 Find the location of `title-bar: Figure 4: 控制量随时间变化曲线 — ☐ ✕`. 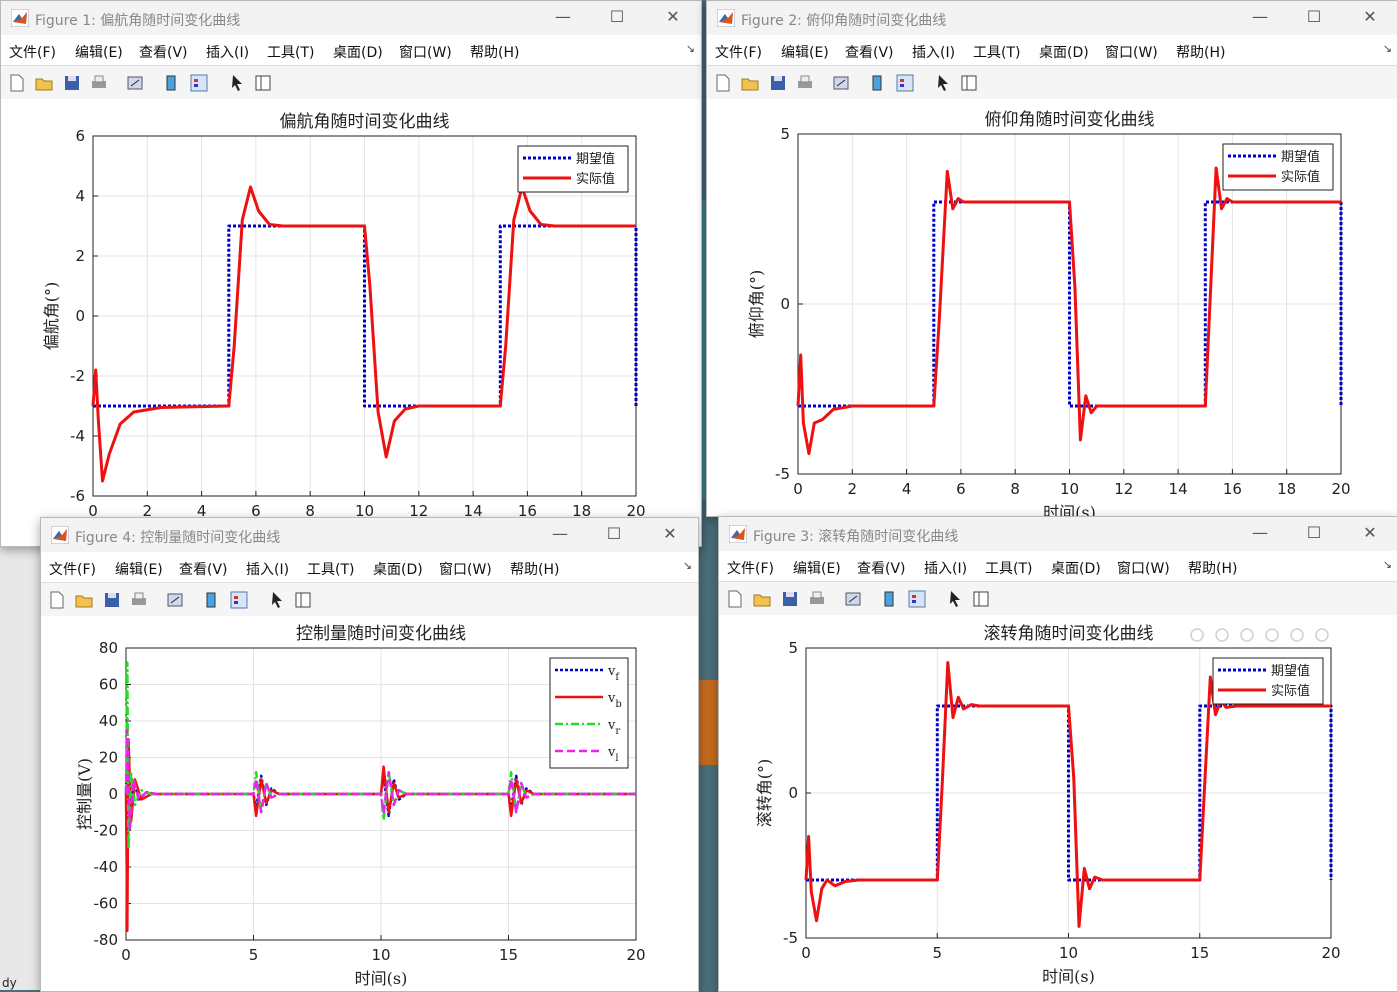

title-bar: Figure 4: 控制量随时间变化曲线 — ☐ ✕ is located at coordinates (369, 535).